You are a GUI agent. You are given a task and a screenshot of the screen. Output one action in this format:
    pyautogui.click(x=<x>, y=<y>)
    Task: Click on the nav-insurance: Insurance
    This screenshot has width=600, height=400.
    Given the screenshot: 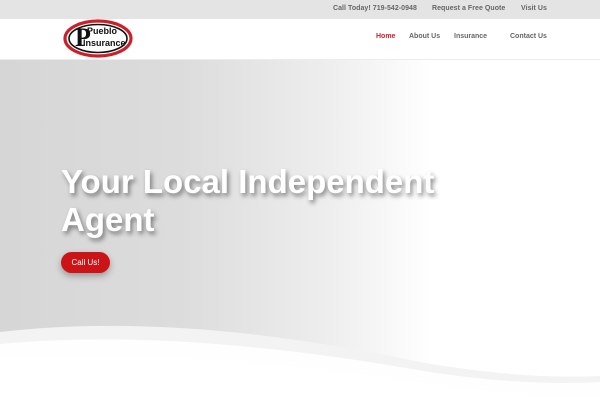 What is the action you would take?
    pyautogui.click(x=470, y=36)
    